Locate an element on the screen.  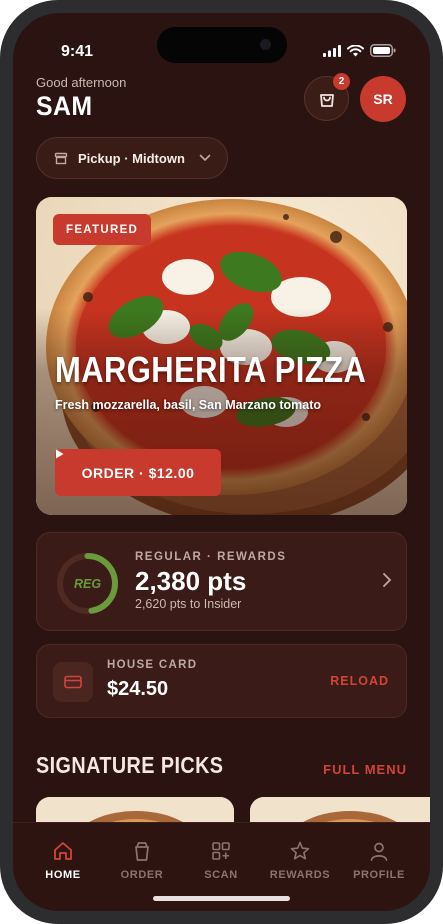
status-icons is located at coordinates (359, 50).